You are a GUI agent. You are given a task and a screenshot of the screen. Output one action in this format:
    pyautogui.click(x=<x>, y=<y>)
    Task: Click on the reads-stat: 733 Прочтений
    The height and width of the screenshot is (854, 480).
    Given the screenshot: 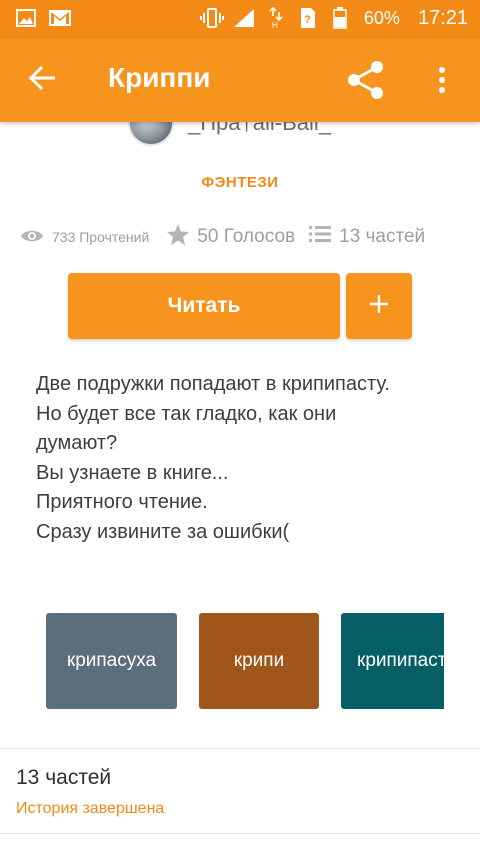 What is the action you would take?
    pyautogui.click(x=84, y=237)
    